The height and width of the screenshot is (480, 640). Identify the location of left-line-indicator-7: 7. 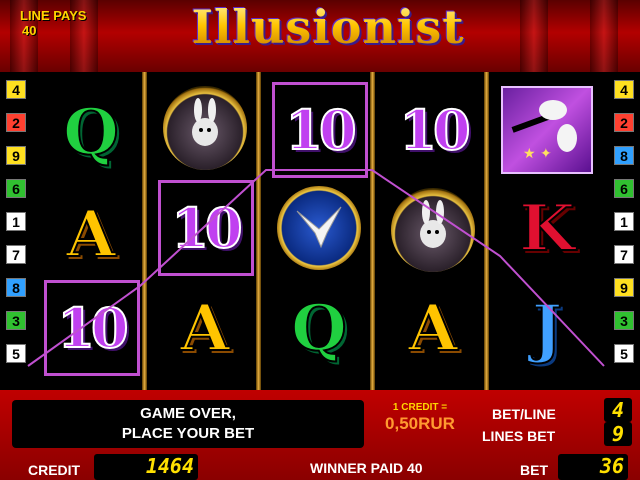
(16, 254).